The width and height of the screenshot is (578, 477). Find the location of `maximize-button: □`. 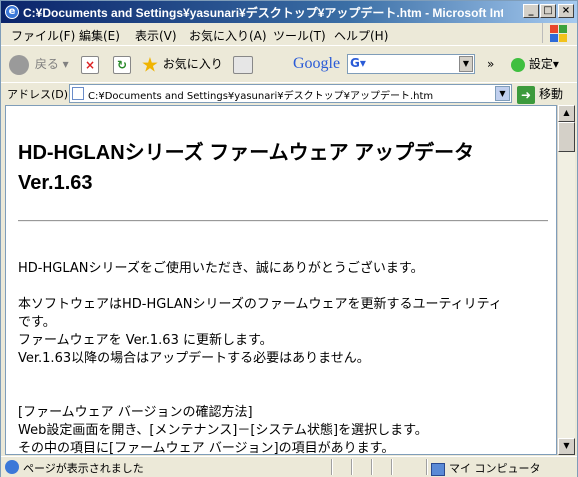

maximize-button: □ is located at coordinates (548, 11).